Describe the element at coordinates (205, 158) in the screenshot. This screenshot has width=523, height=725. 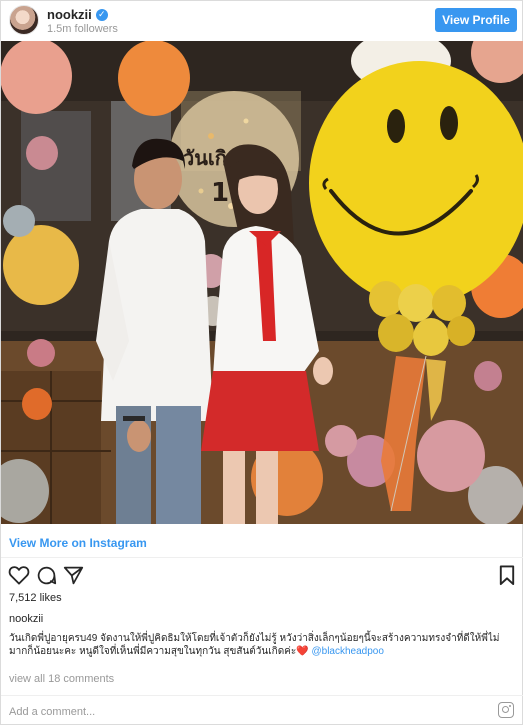
I see `balloon-text: วันเกิ` at that location.